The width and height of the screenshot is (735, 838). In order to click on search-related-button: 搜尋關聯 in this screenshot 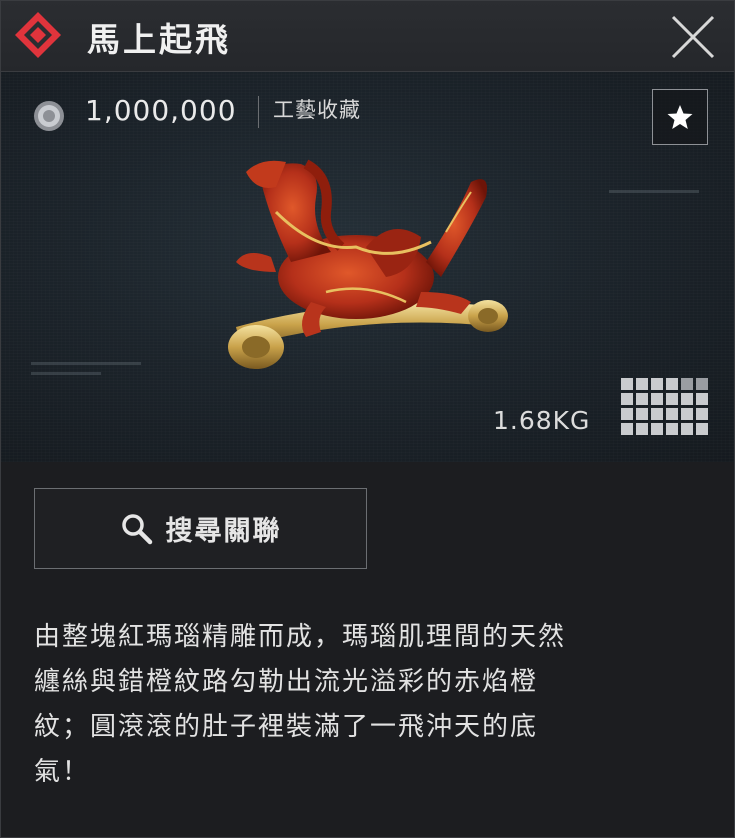, I will do `click(200, 528)`.